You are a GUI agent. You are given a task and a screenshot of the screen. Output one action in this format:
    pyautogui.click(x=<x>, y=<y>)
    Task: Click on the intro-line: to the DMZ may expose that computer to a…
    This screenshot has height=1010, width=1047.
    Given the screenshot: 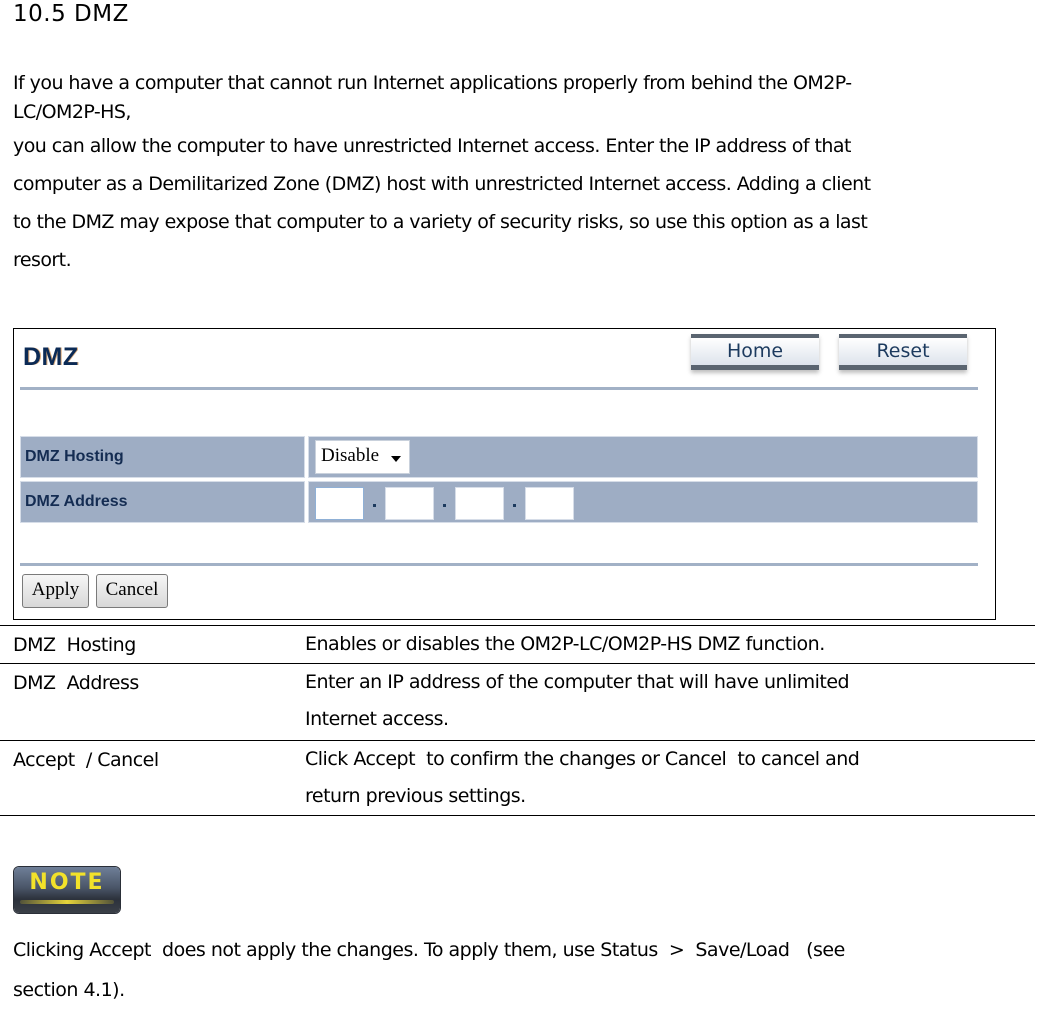 What is the action you would take?
    pyautogui.click(x=440, y=222)
    